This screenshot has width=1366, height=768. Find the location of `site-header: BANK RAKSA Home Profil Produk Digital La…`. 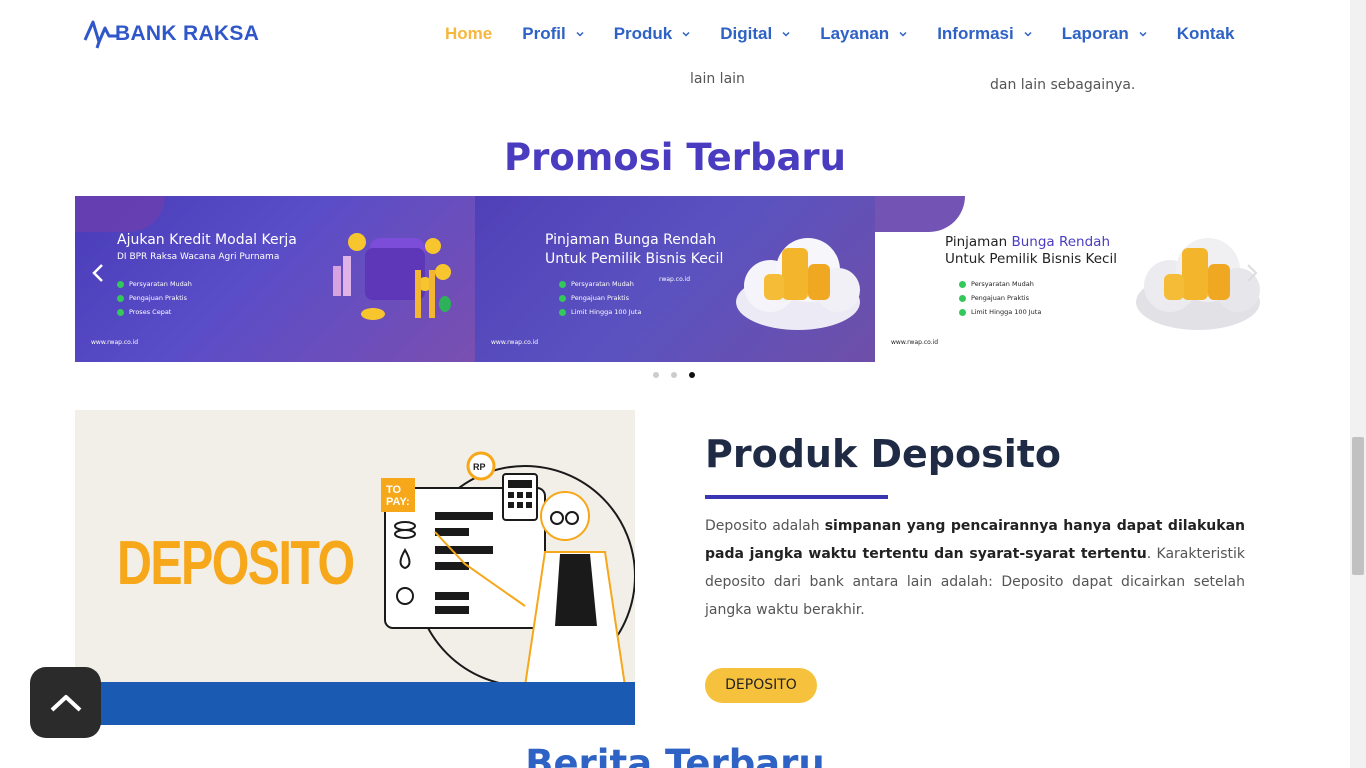

site-header: BANK RAKSA Home Profil Produk Digital La… is located at coordinates (675, 34).